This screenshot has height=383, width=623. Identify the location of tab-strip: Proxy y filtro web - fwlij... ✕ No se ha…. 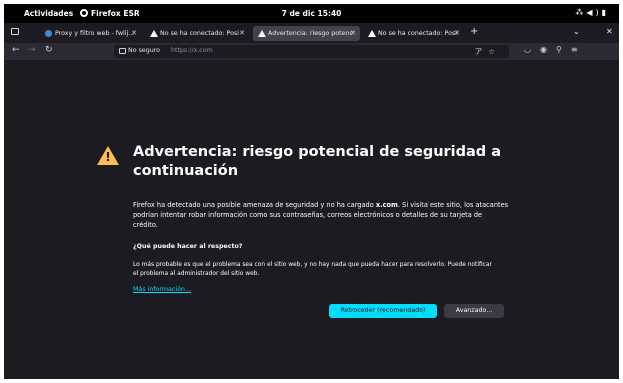
(311, 33).